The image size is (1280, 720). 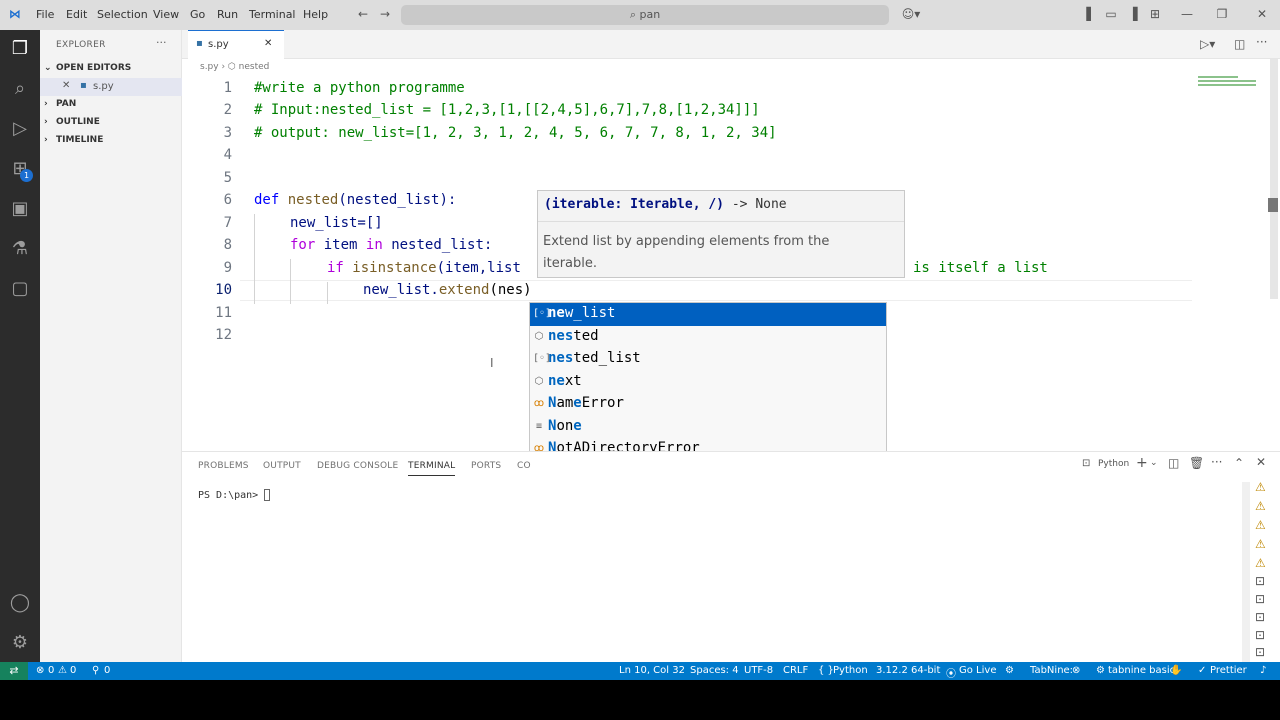 What do you see at coordinates (62, 670) in the screenshot?
I see `warning-status-icon: ⚠` at bounding box center [62, 670].